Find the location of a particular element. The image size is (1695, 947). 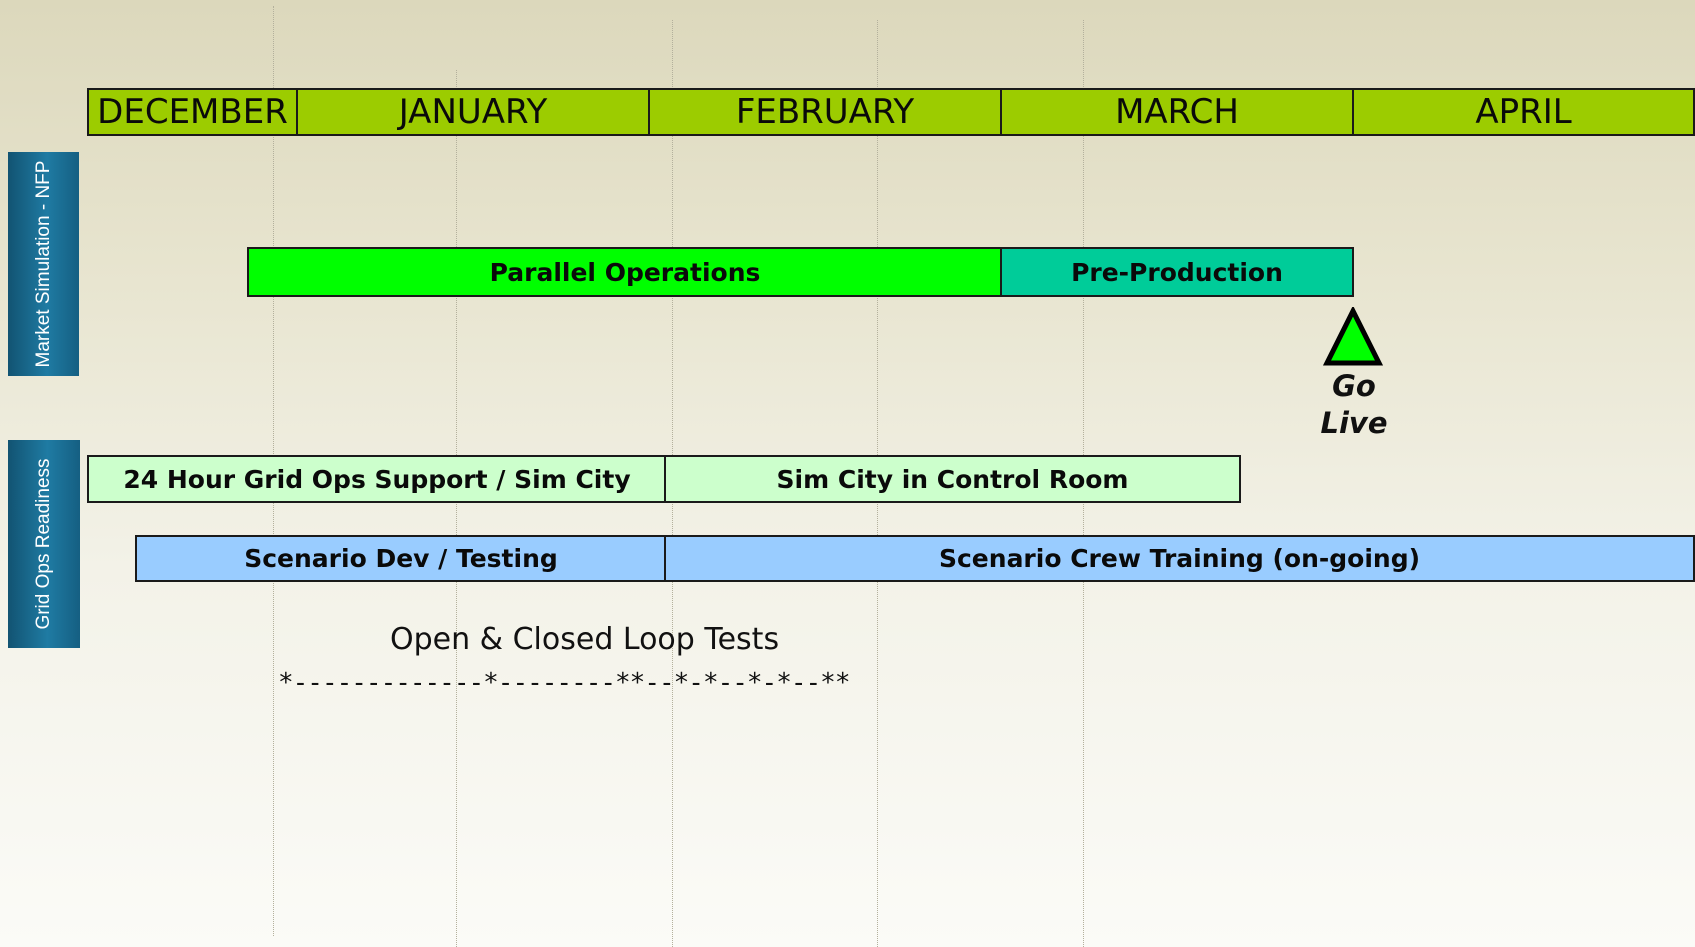

bar-scenario-crew-training: Scenario Crew Training (on-going) is located at coordinates (1179, 558).